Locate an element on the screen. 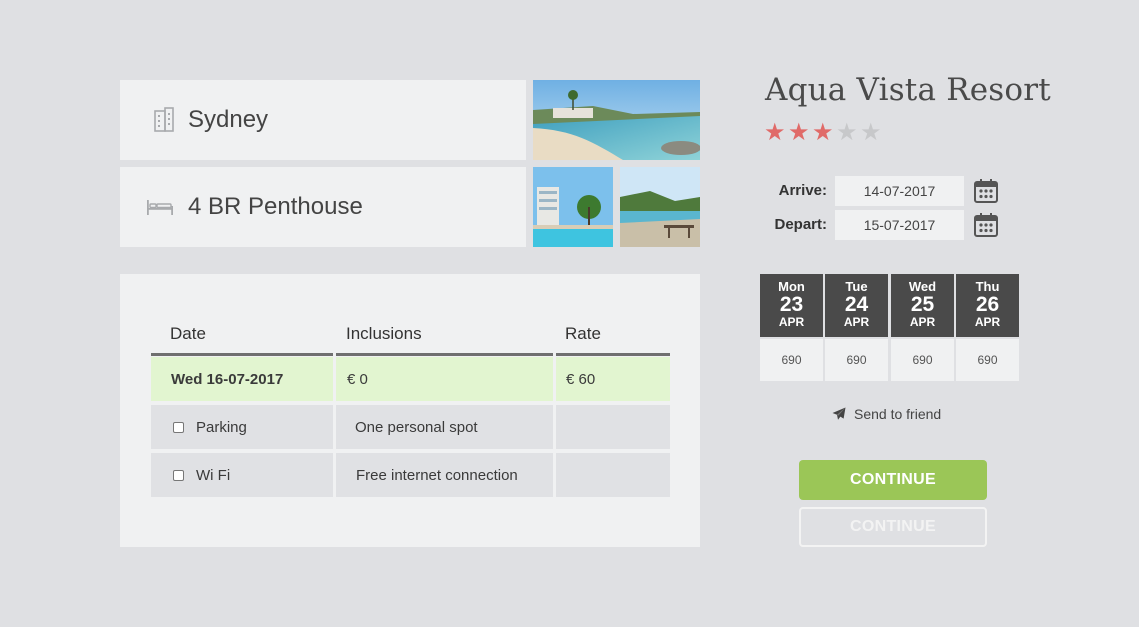 The width and height of the screenshot is (1139, 627). wifi-label: Wi Fi is located at coordinates (213, 475).